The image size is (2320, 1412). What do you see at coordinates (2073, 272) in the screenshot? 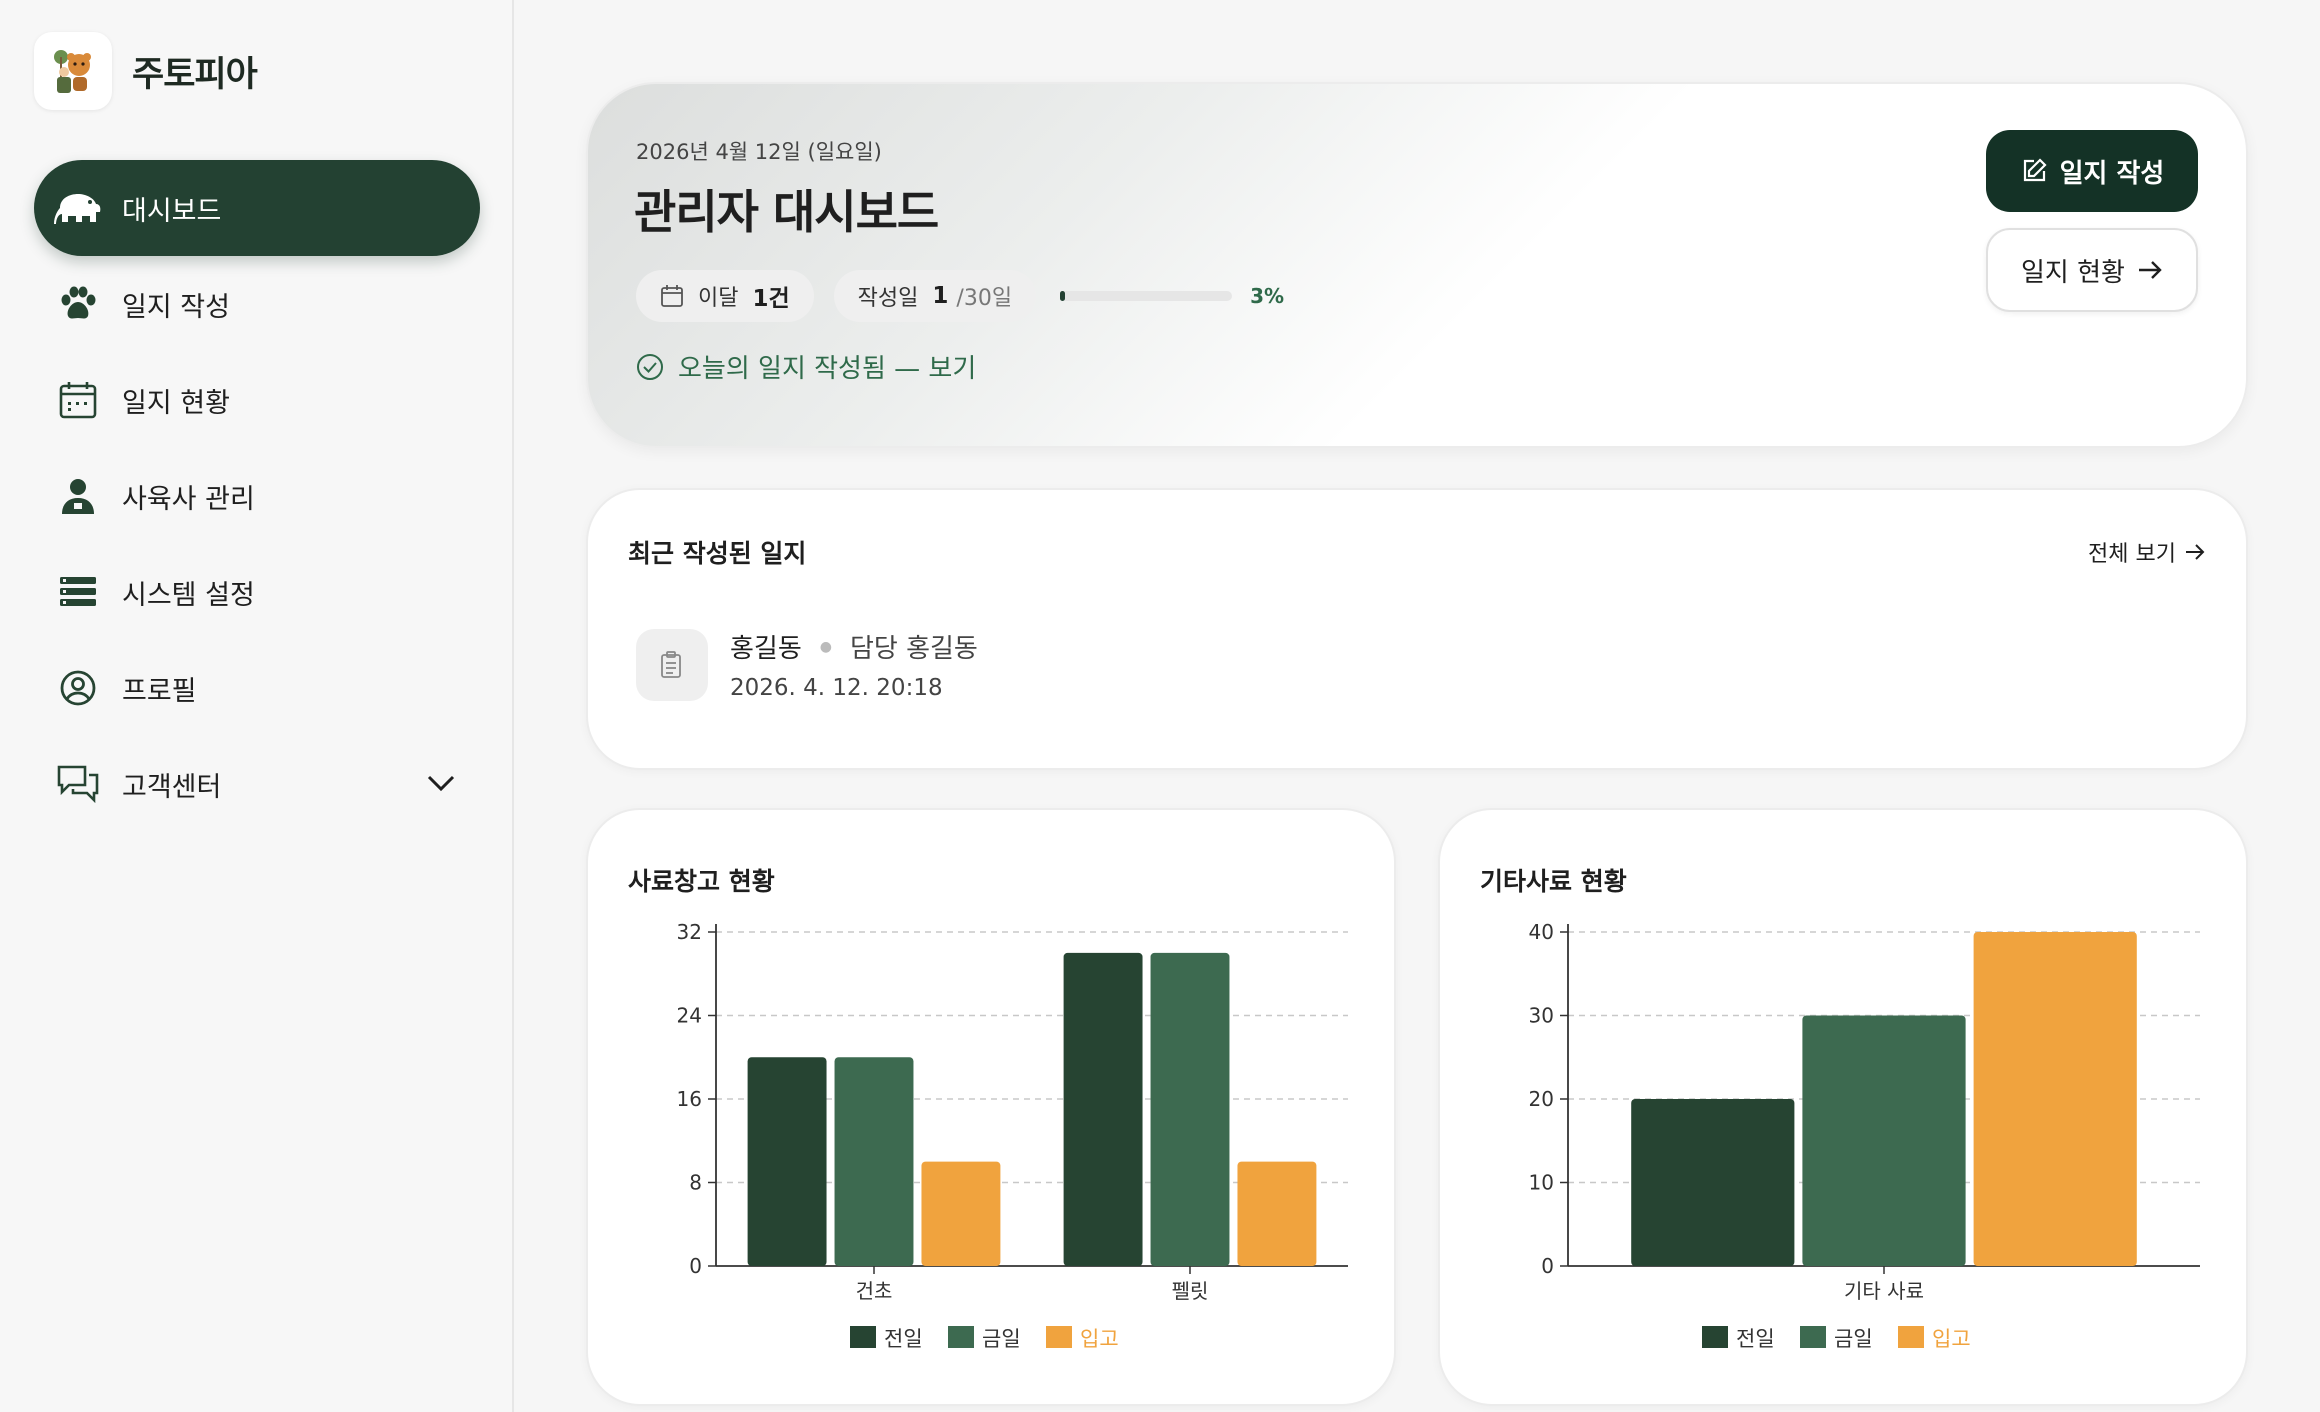
I see `log-status-label: 일지 현황` at bounding box center [2073, 272].